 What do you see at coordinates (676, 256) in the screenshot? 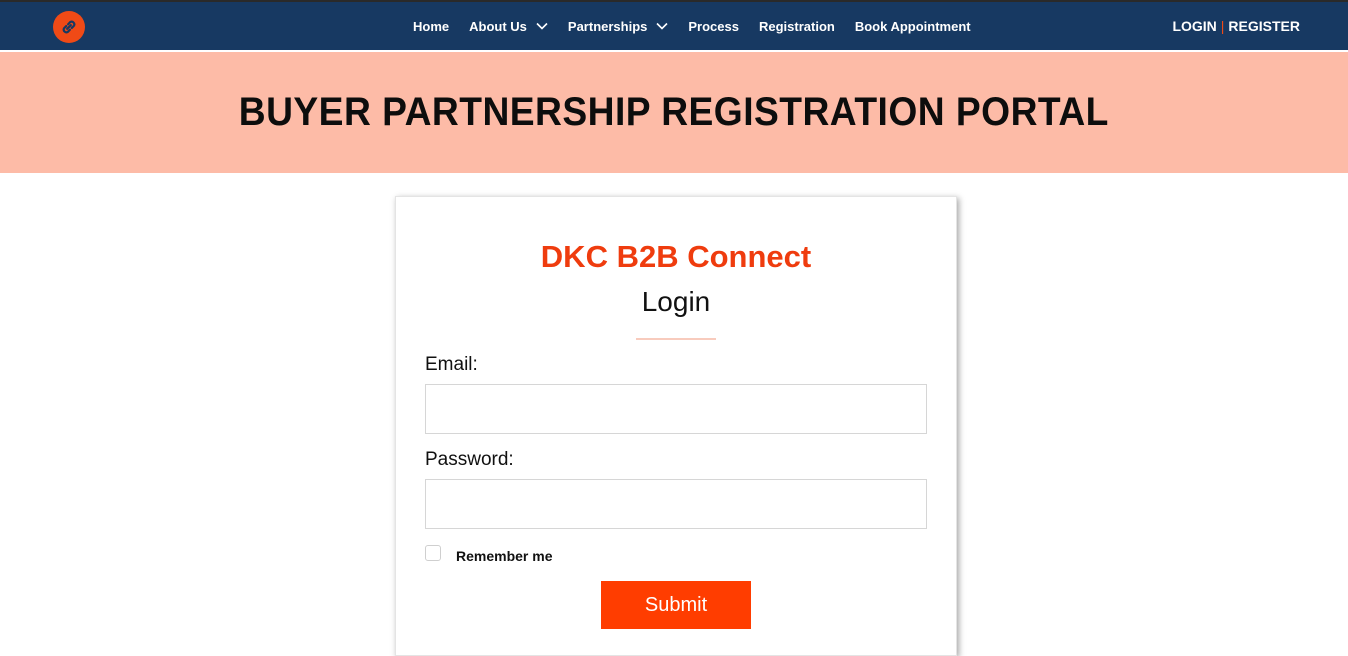
I see `brand-name: DKC B2B Connect` at bounding box center [676, 256].